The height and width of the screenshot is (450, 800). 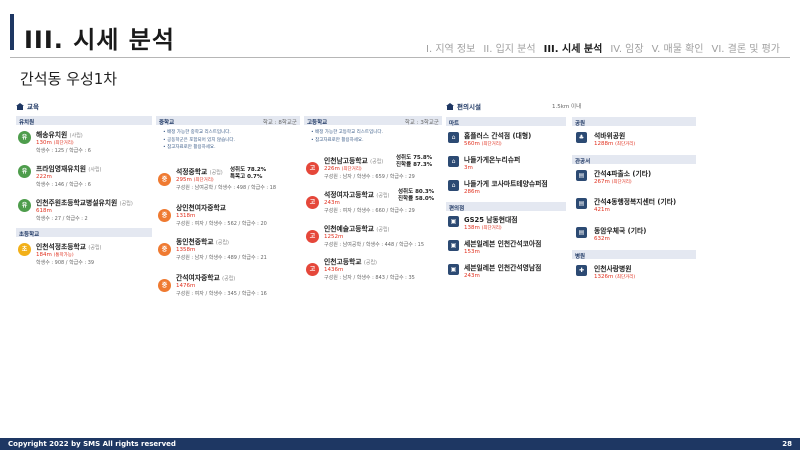 What do you see at coordinates (373, 121) in the screenshot?
I see `category-high-school: 고등학교 학교 : 3학교군` at bounding box center [373, 121].